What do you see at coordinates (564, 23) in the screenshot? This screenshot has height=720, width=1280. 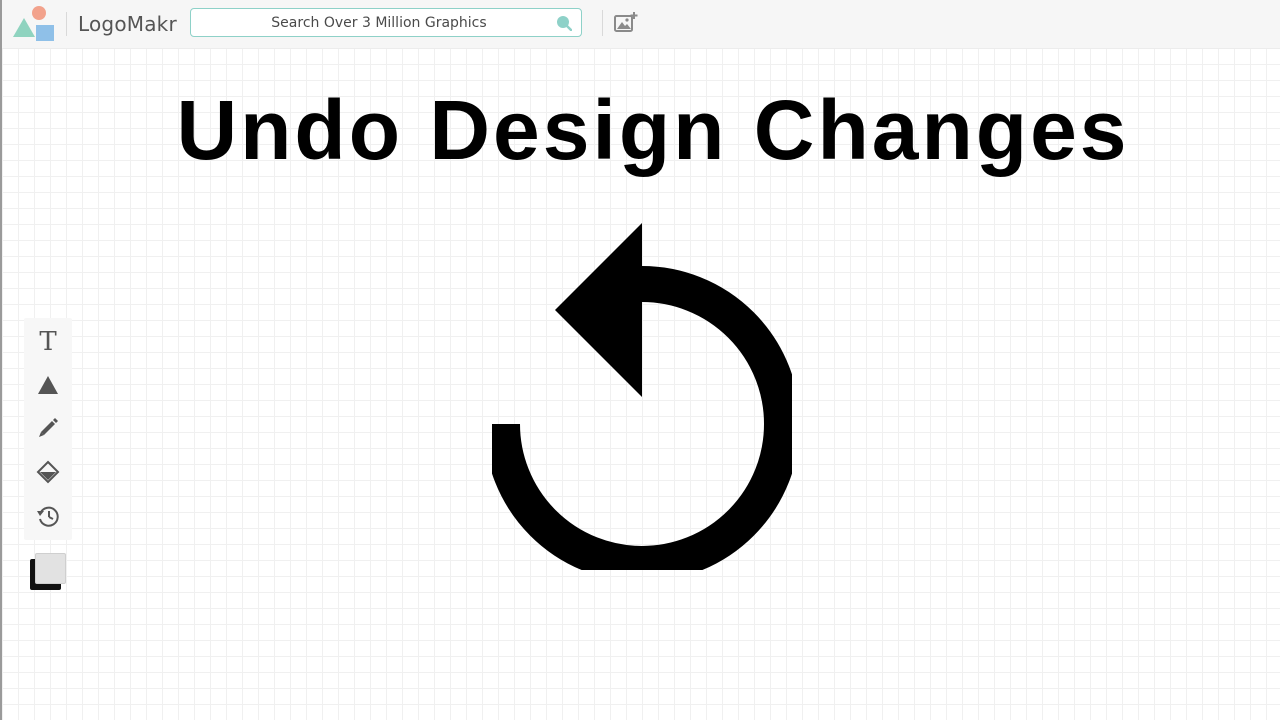 I see `search-icon` at bounding box center [564, 23].